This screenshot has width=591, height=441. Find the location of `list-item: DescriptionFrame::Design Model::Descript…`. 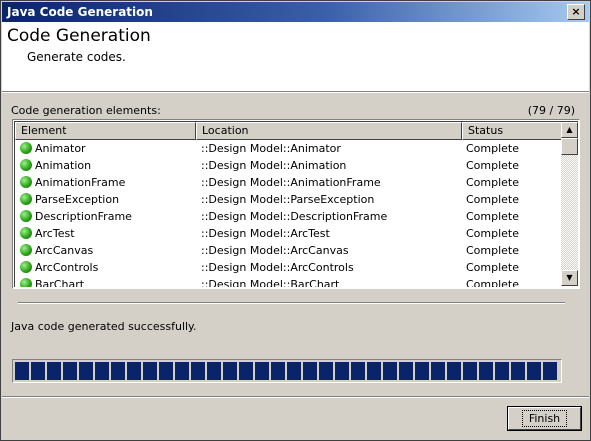

list-item: DescriptionFrame::Design Model::Descript… is located at coordinates (288, 216).